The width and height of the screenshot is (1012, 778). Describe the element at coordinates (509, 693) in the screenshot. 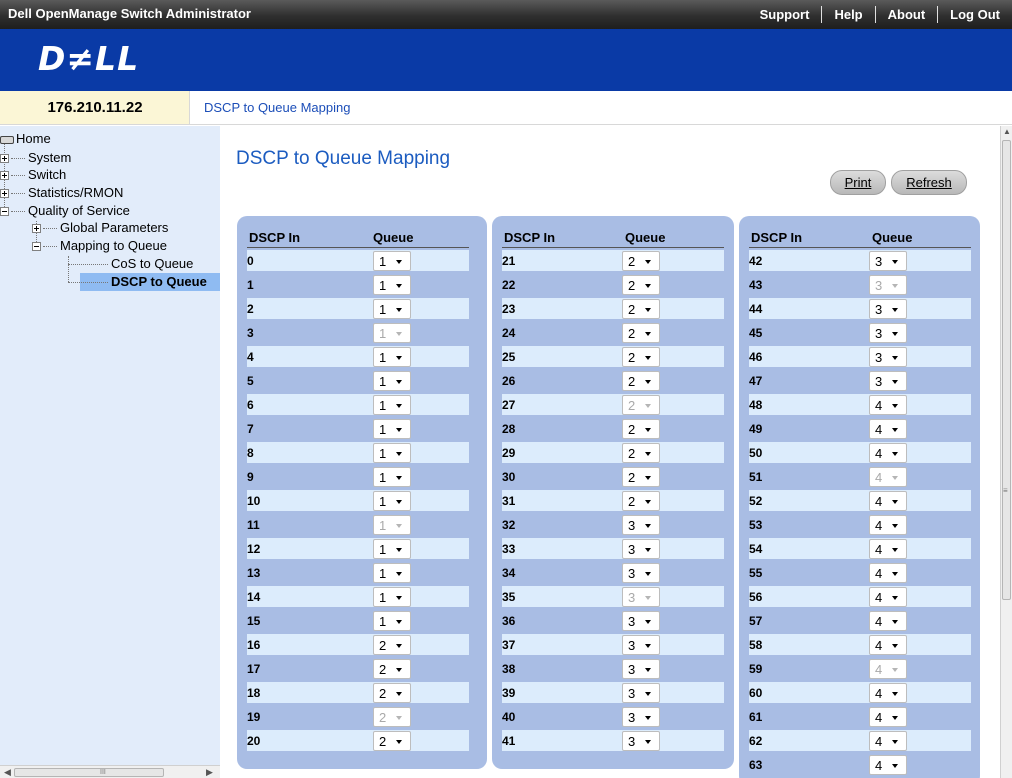

I see `dscp-value: 39` at that location.